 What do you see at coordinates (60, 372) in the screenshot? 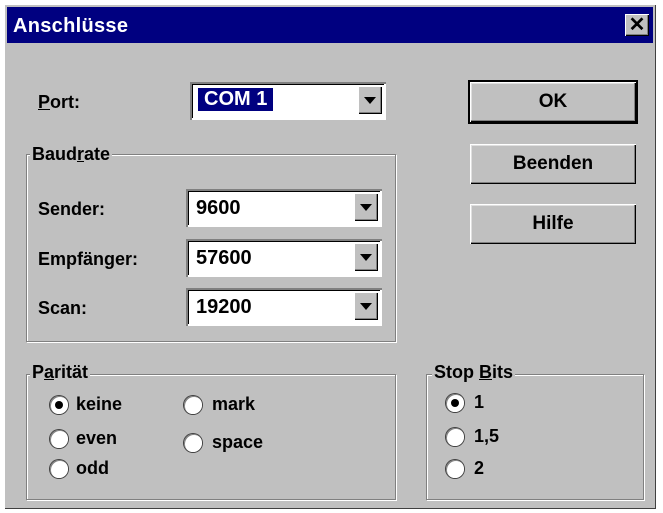
I see `parity-legend: Parität` at bounding box center [60, 372].